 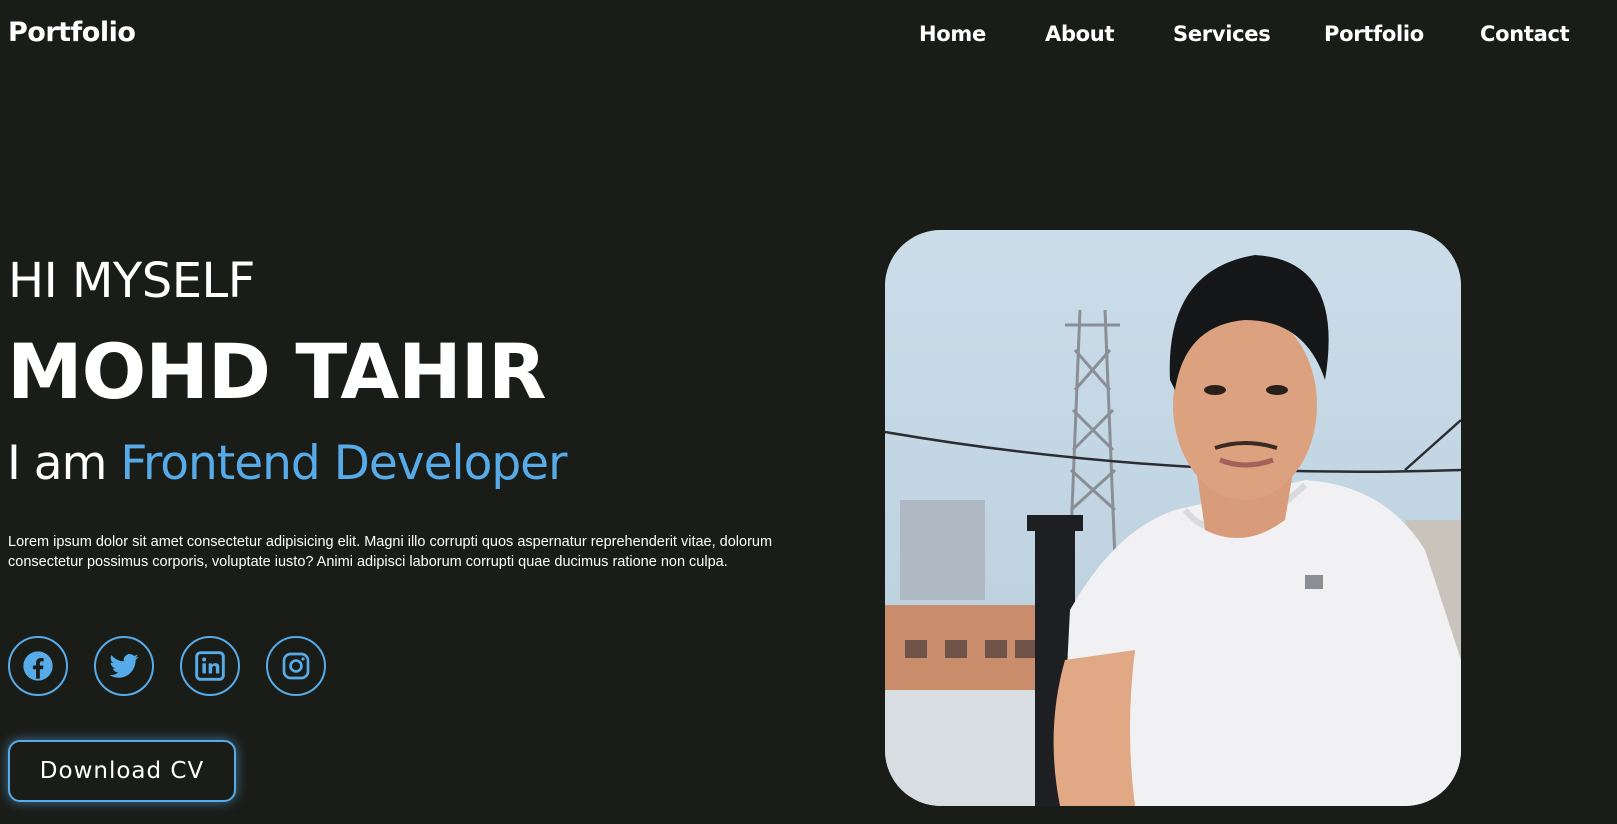 I want to click on twitter-link, so click(x=124, y=666).